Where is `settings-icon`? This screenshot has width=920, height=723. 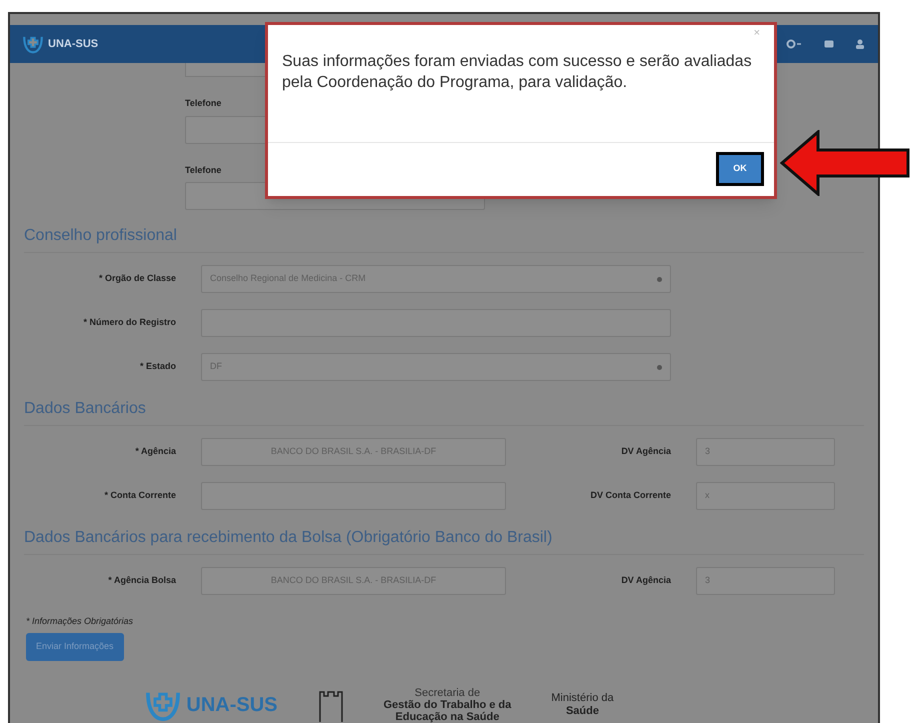
settings-icon is located at coordinates (794, 44).